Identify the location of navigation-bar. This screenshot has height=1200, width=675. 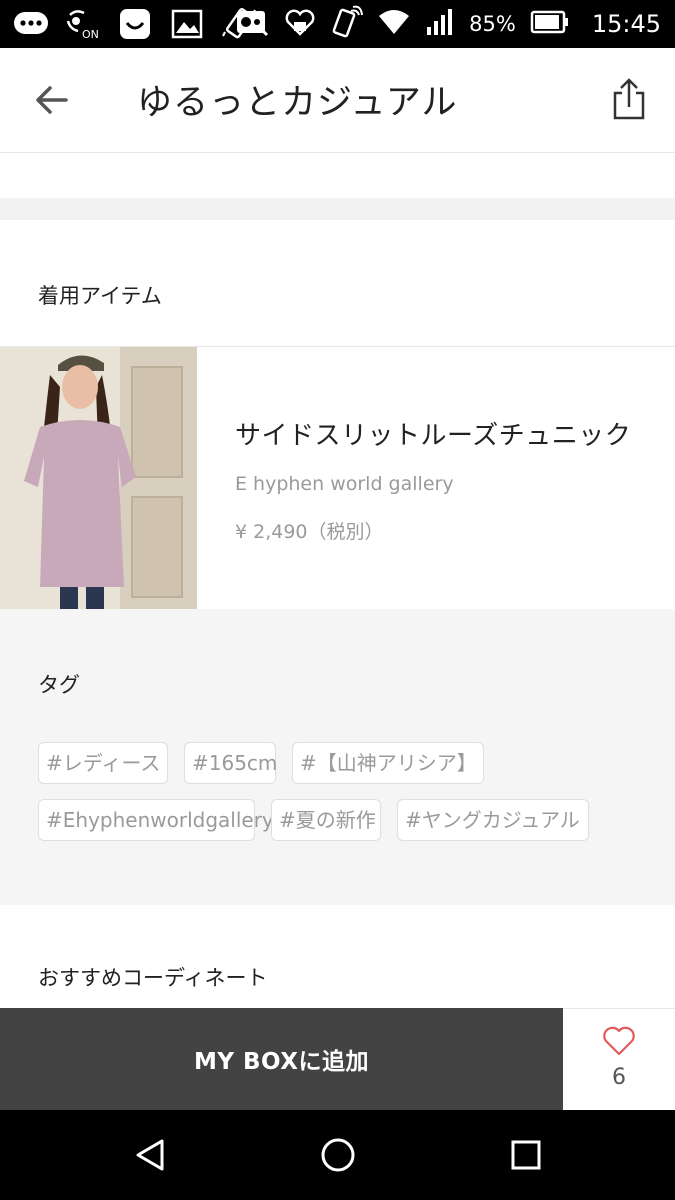
(337, 1155).